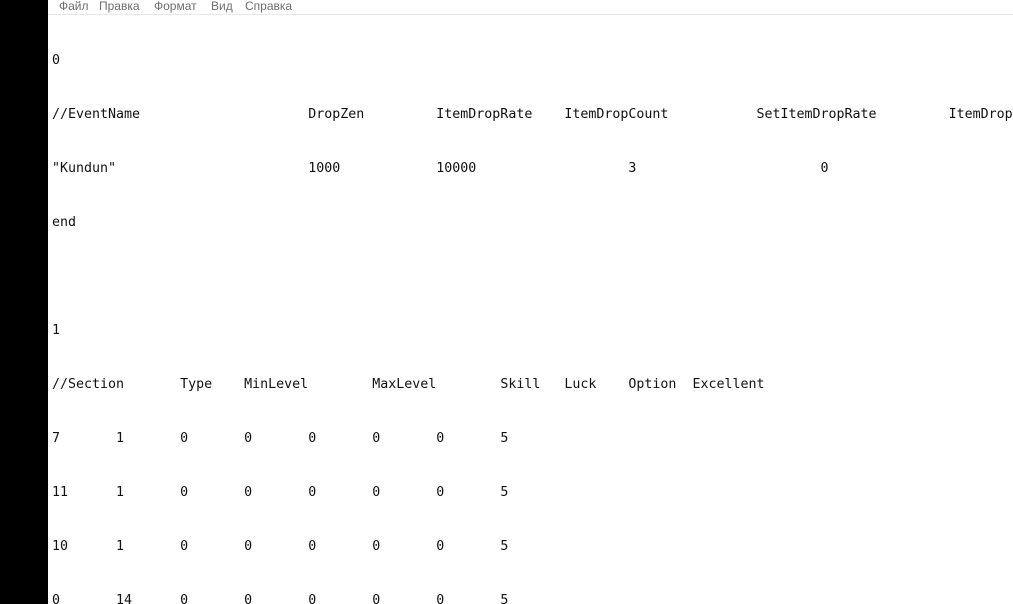  What do you see at coordinates (268, 7) in the screenshot?
I see `menu-item-help: Справка` at bounding box center [268, 7].